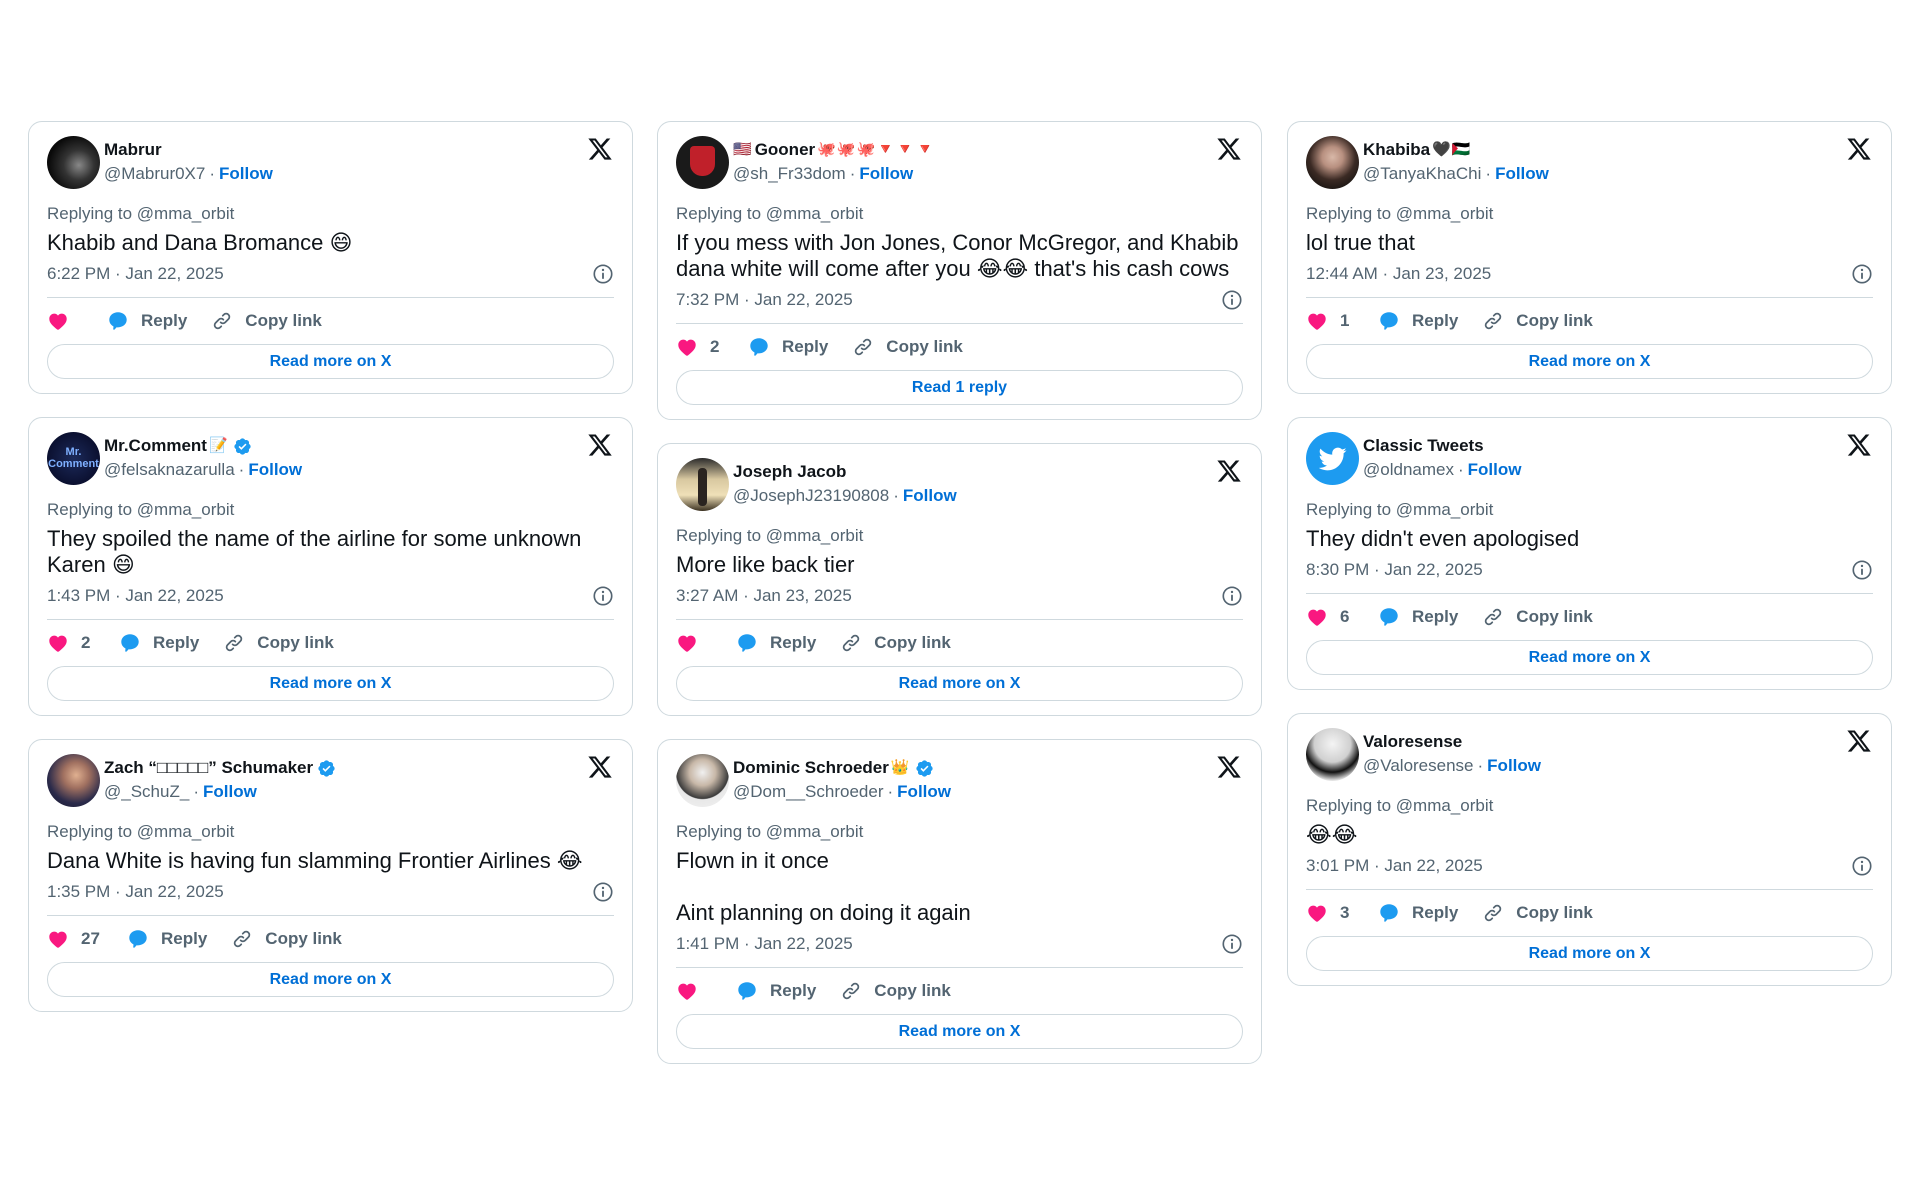  Describe the element at coordinates (169, 469) in the screenshot. I see `author-handle: @felsaknazarulla` at that location.